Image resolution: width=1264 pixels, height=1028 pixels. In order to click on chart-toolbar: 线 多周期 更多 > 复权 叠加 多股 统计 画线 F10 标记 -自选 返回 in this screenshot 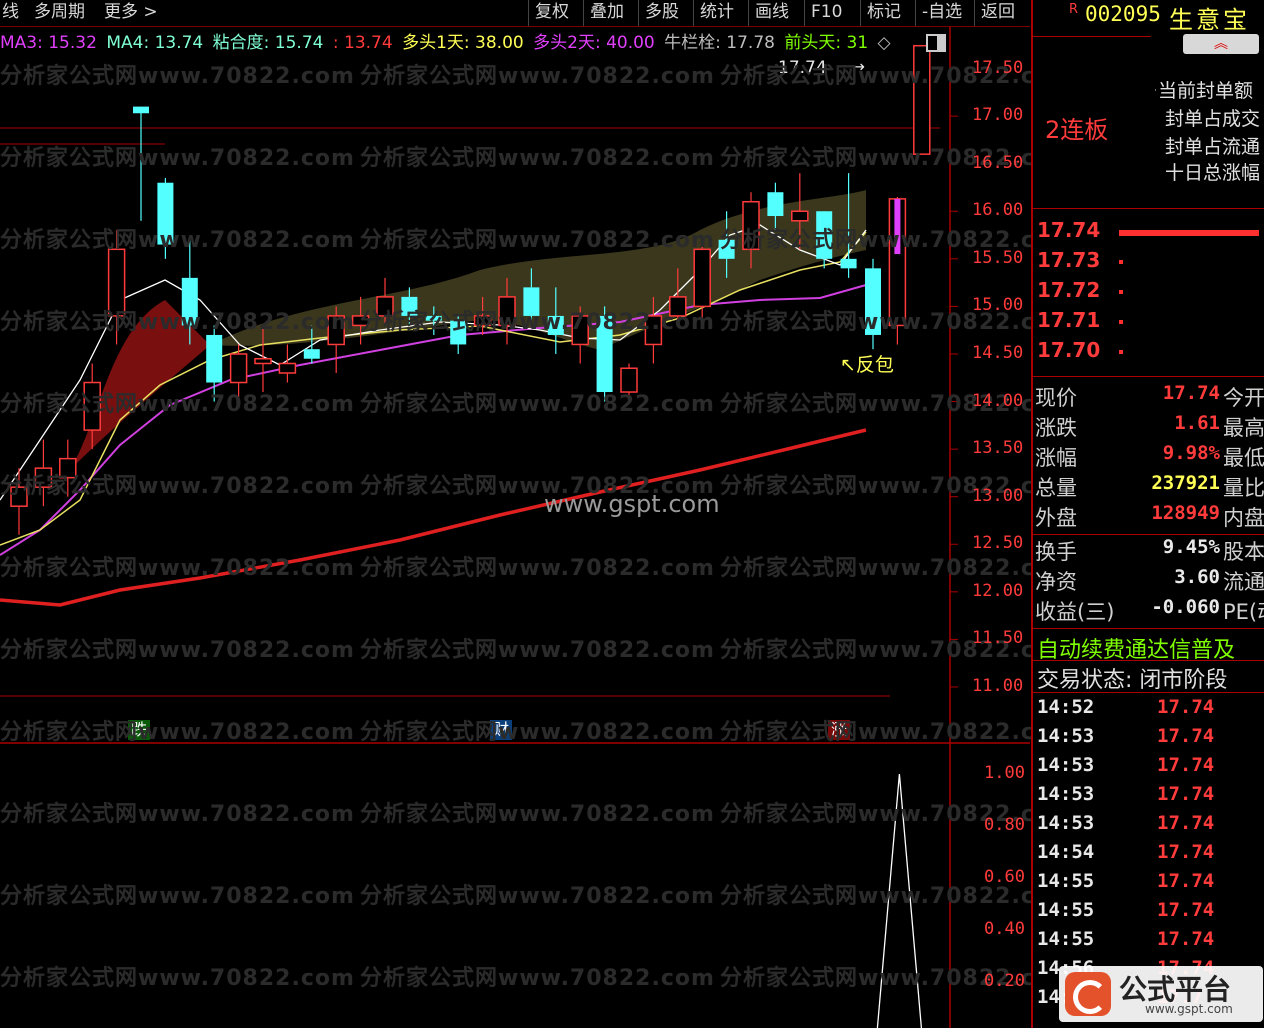, I will do `click(515, 13)`.